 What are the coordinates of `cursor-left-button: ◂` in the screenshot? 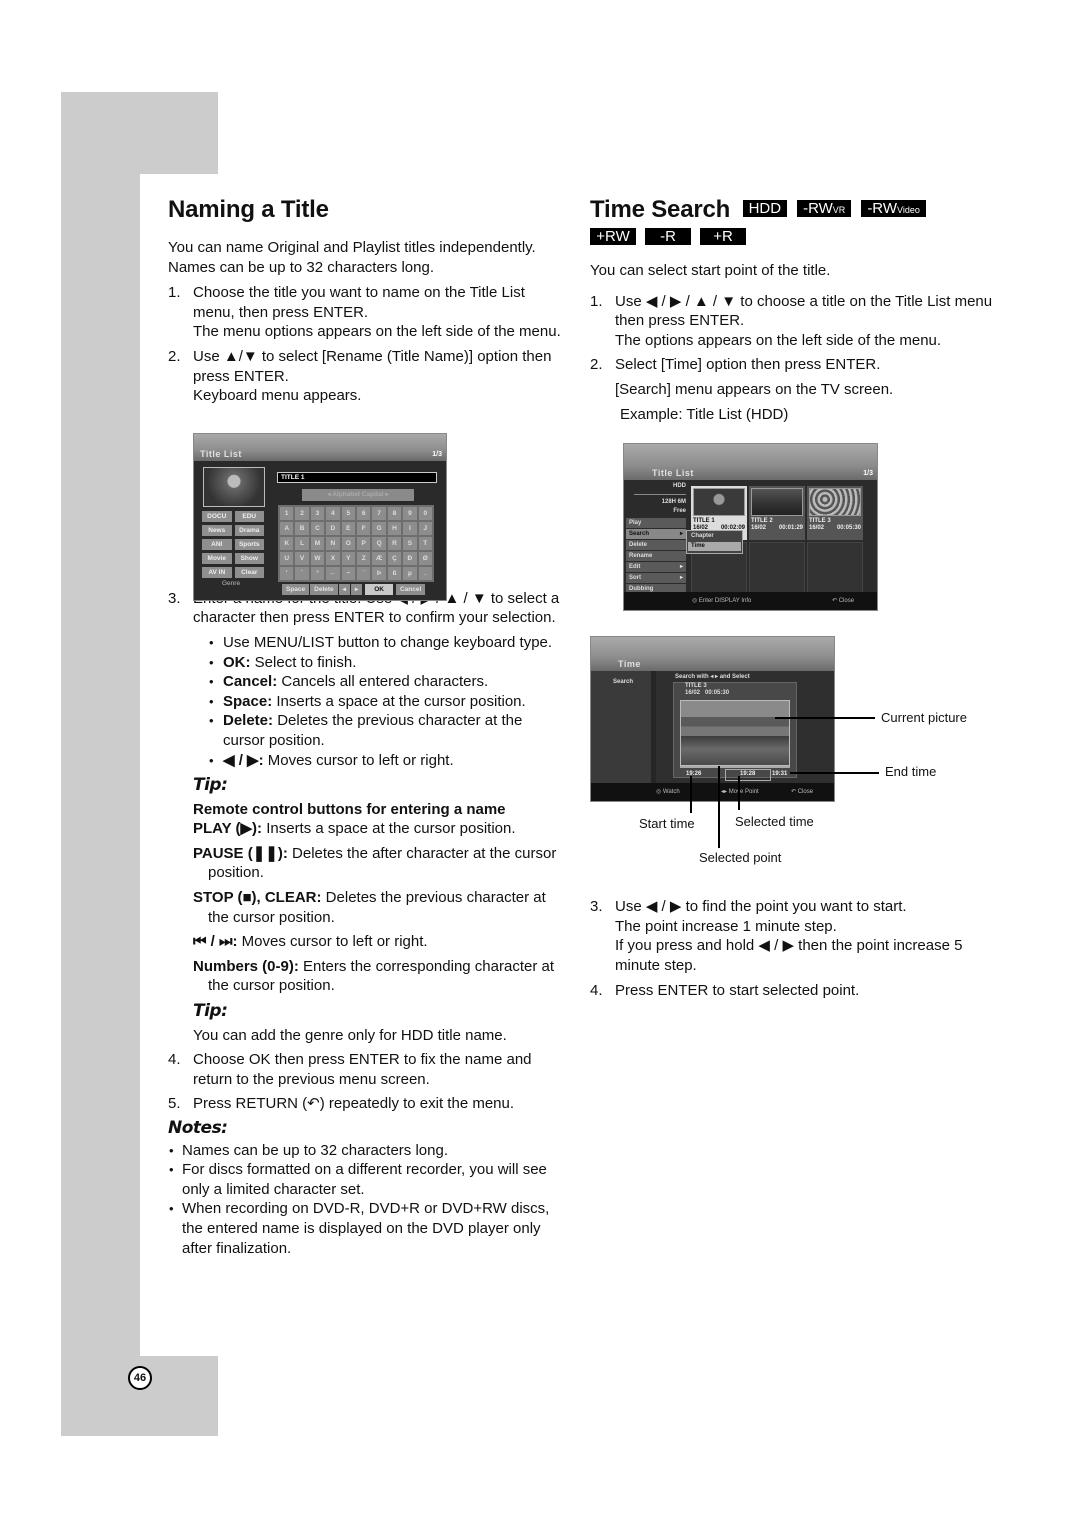 It's located at (344, 589).